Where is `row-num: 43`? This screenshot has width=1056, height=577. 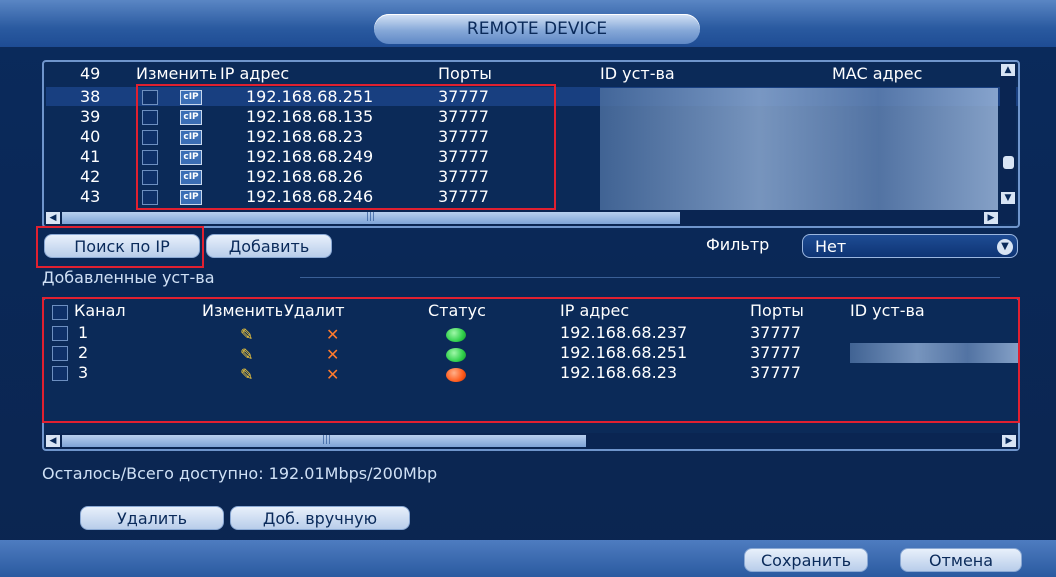
row-num: 43 is located at coordinates (90, 196).